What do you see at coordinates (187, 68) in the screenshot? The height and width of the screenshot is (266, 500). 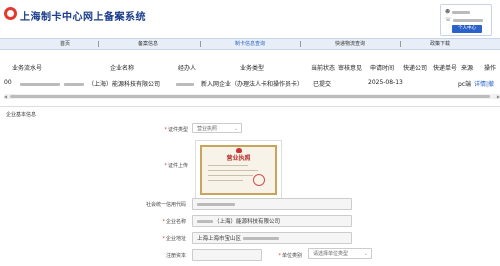 I see `col-handler: 经办人` at bounding box center [187, 68].